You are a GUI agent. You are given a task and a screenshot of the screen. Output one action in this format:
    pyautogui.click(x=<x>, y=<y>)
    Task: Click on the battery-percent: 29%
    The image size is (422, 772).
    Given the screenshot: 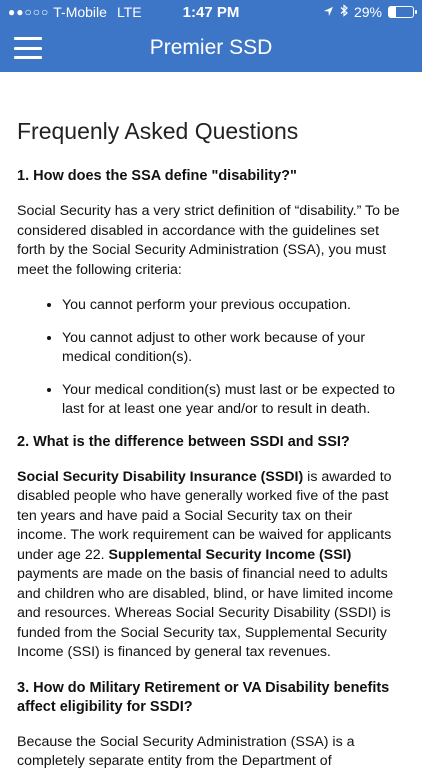 What is the action you would take?
    pyautogui.click(x=367, y=12)
    